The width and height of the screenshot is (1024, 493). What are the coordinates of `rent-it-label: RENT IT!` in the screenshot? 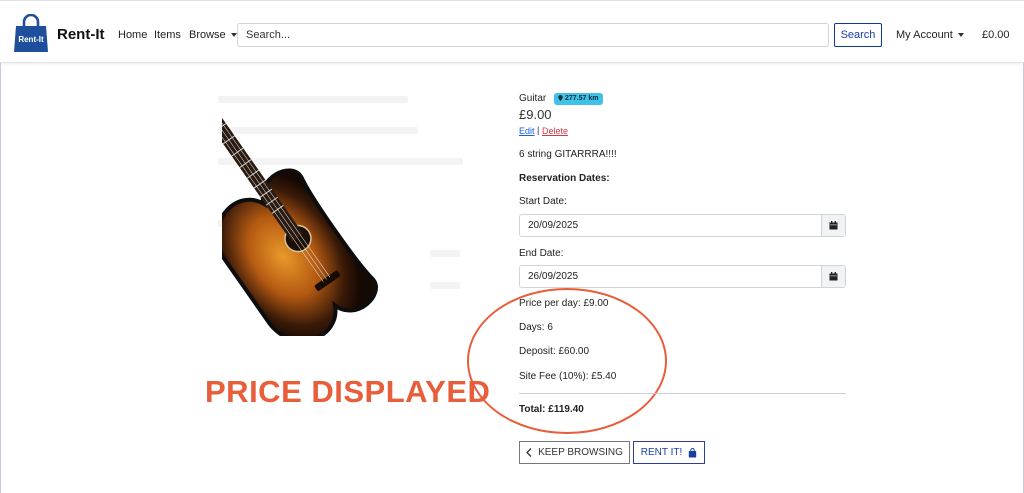 It's located at (661, 452).